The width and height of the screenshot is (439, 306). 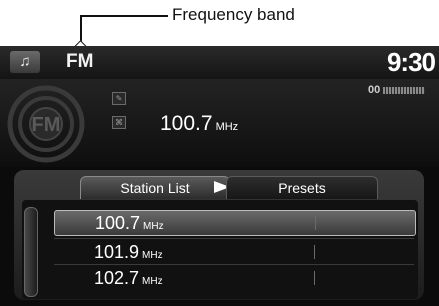 I want to click on antenna-icon: ⌘, so click(x=119, y=122).